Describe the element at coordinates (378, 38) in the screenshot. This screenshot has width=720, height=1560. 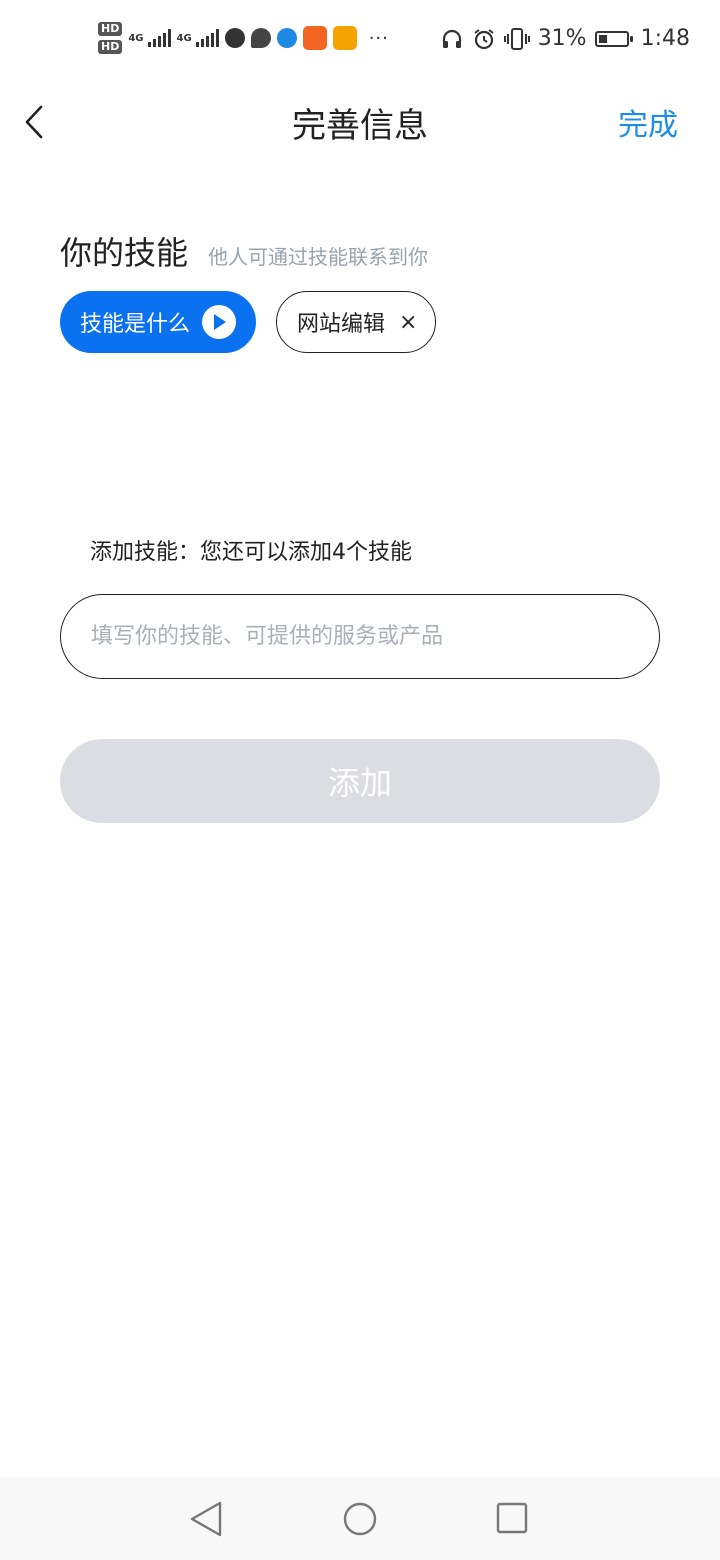
I see `more-notifications-icon: ···` at that location.